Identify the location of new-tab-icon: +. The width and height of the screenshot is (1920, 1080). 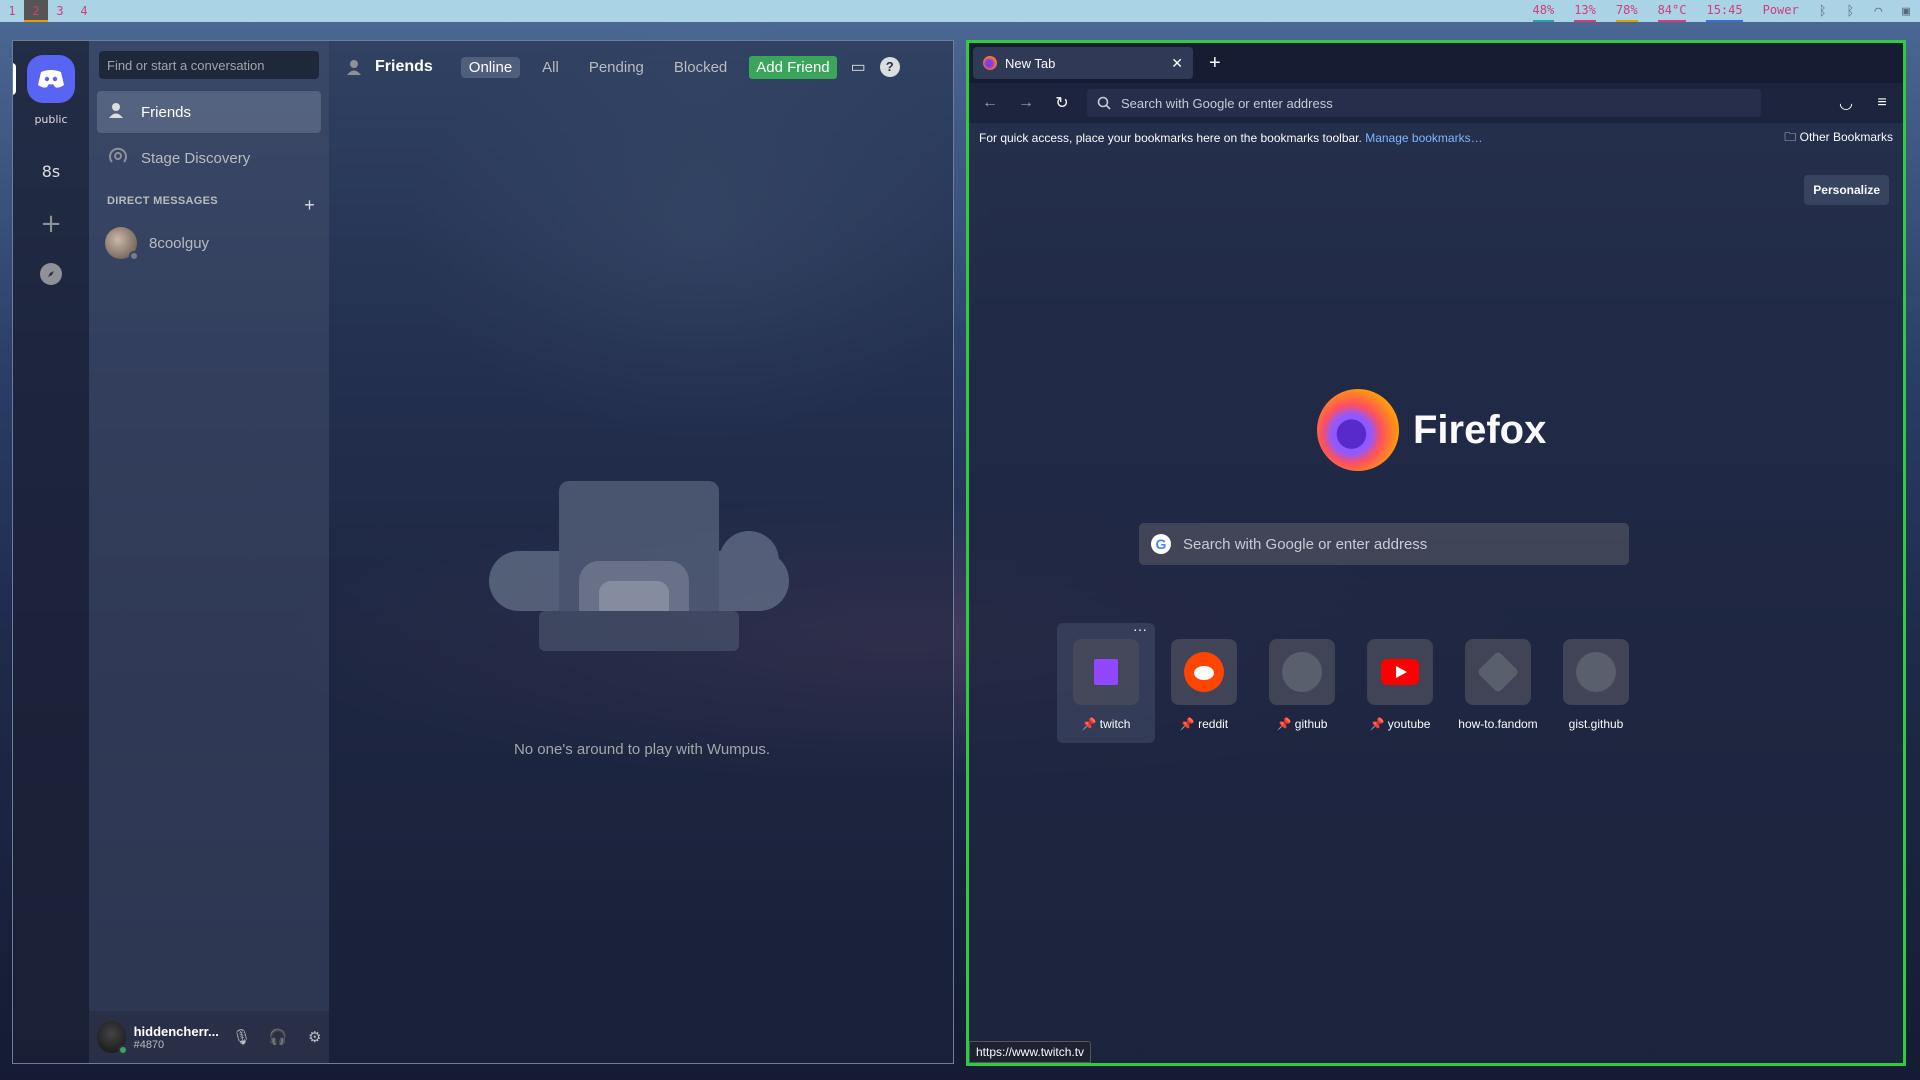
(1215, 63).